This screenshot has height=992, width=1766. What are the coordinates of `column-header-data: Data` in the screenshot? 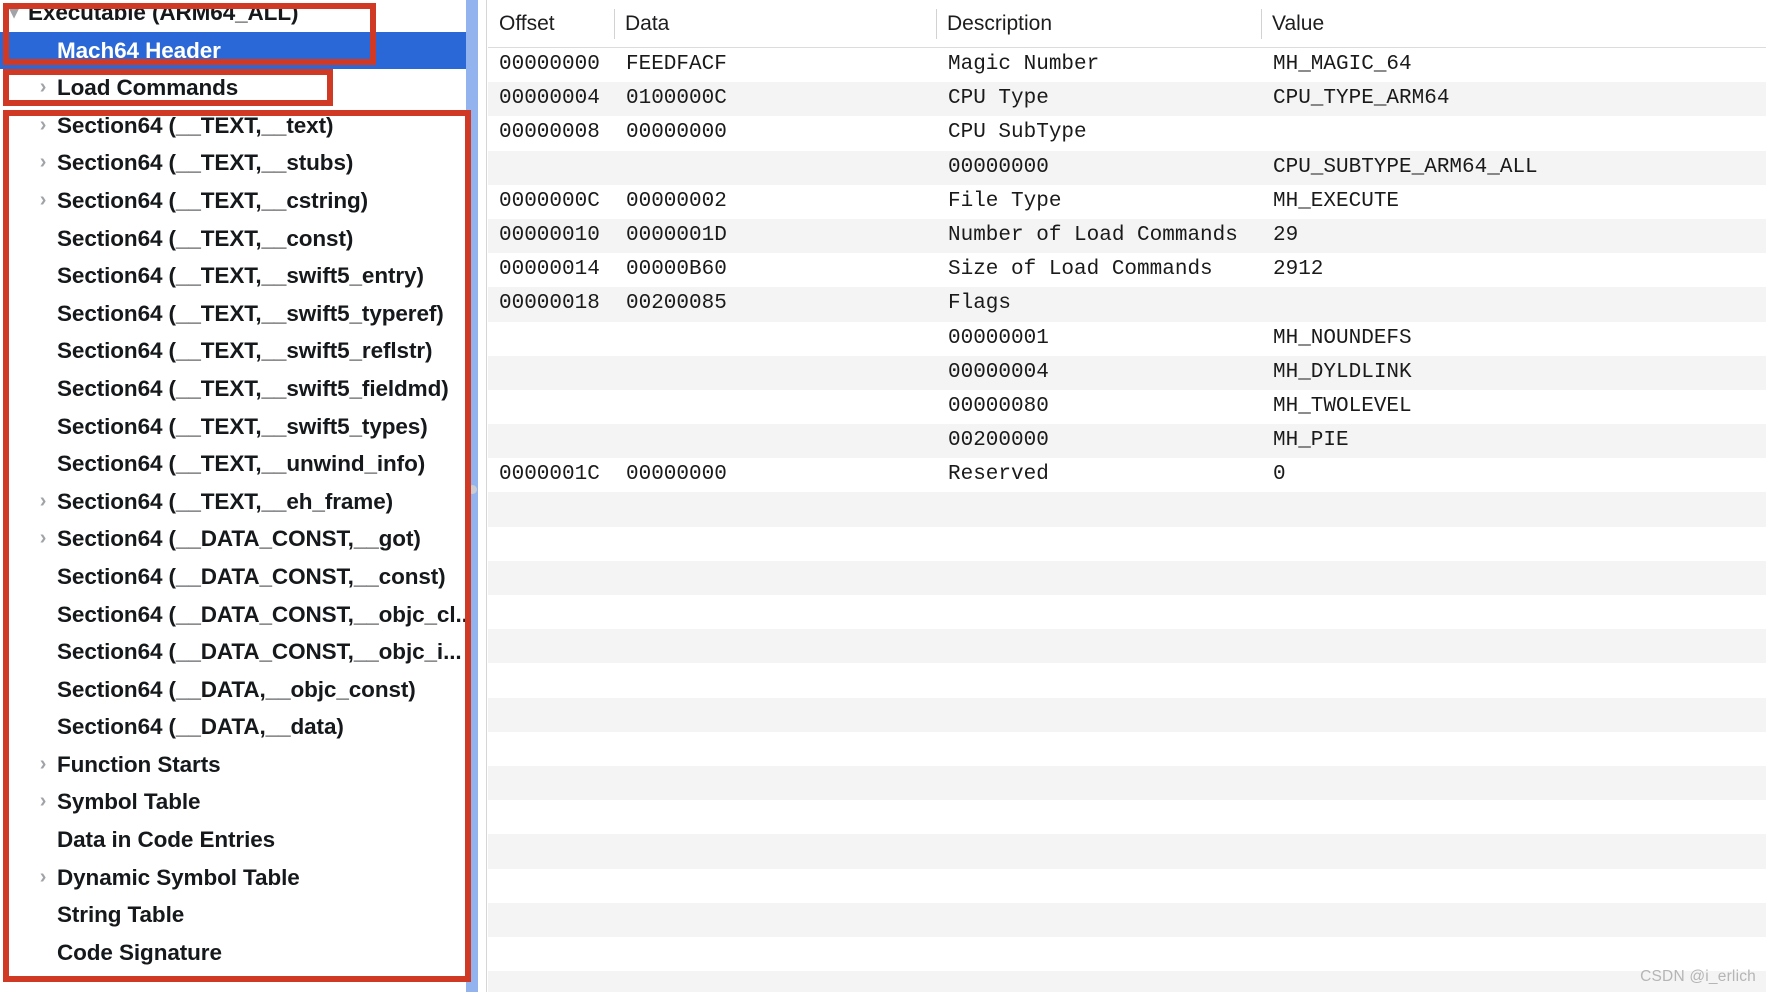 It's located at (775, 24).